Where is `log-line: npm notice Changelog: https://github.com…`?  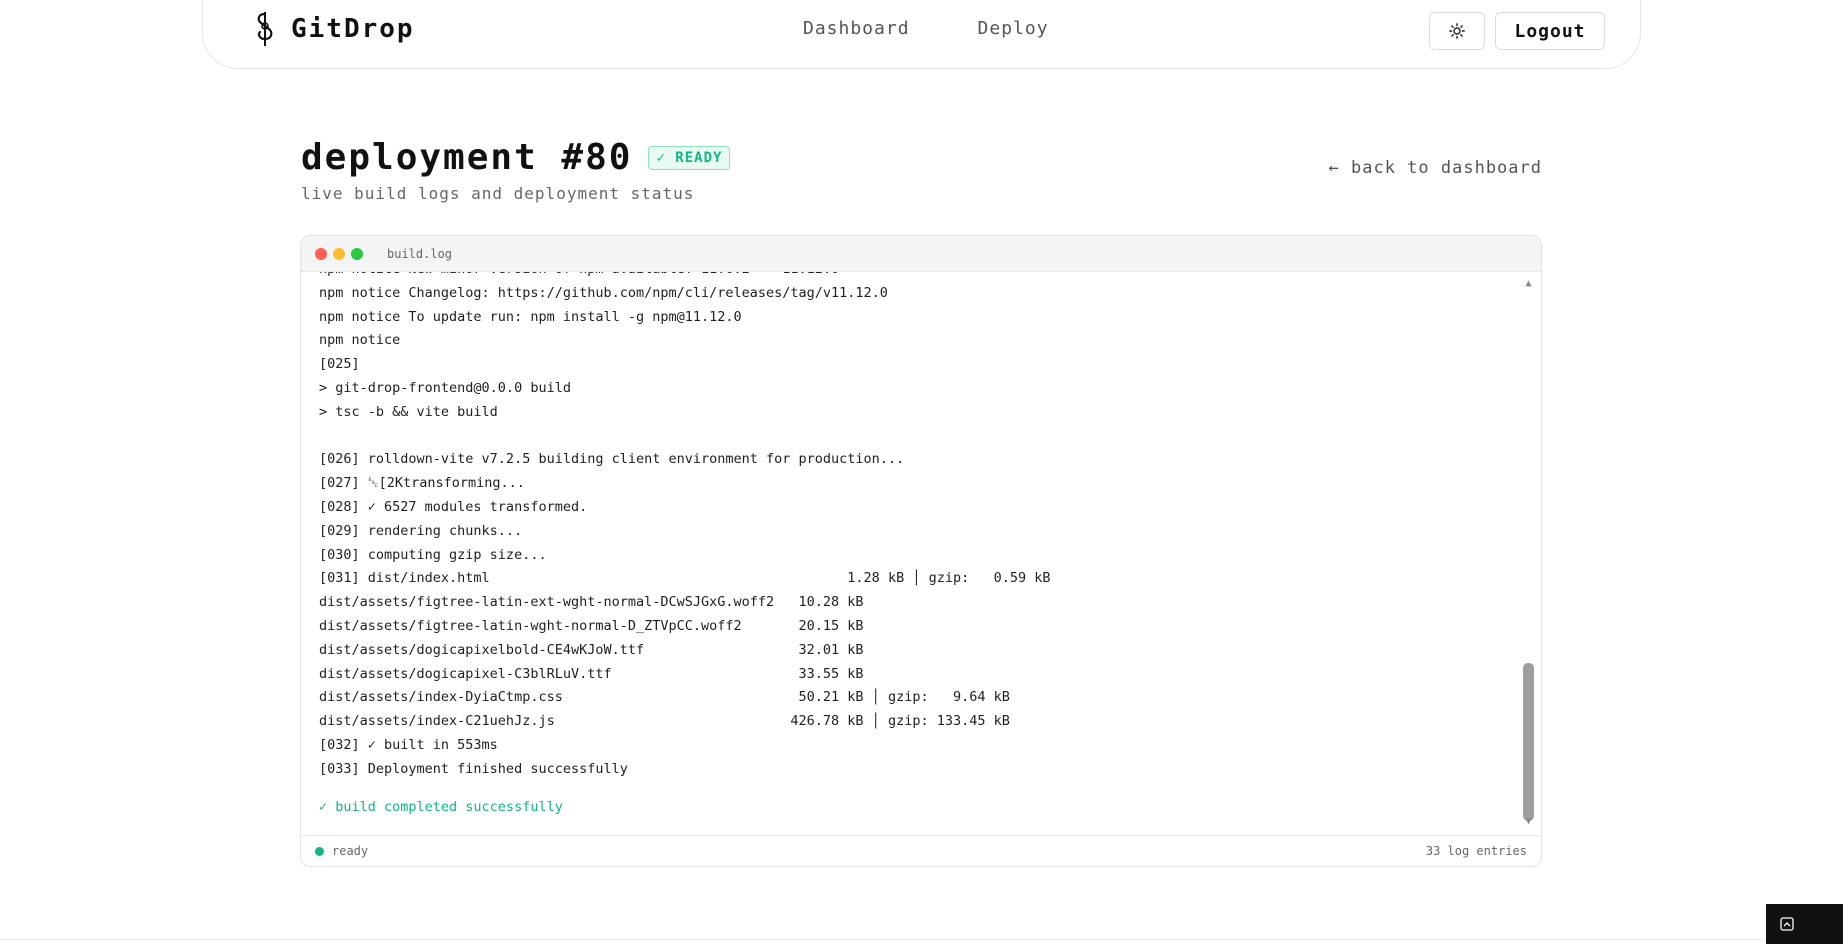
log-line: npm notice Changelog: https://github.com… is located at coordinates (603, 292).